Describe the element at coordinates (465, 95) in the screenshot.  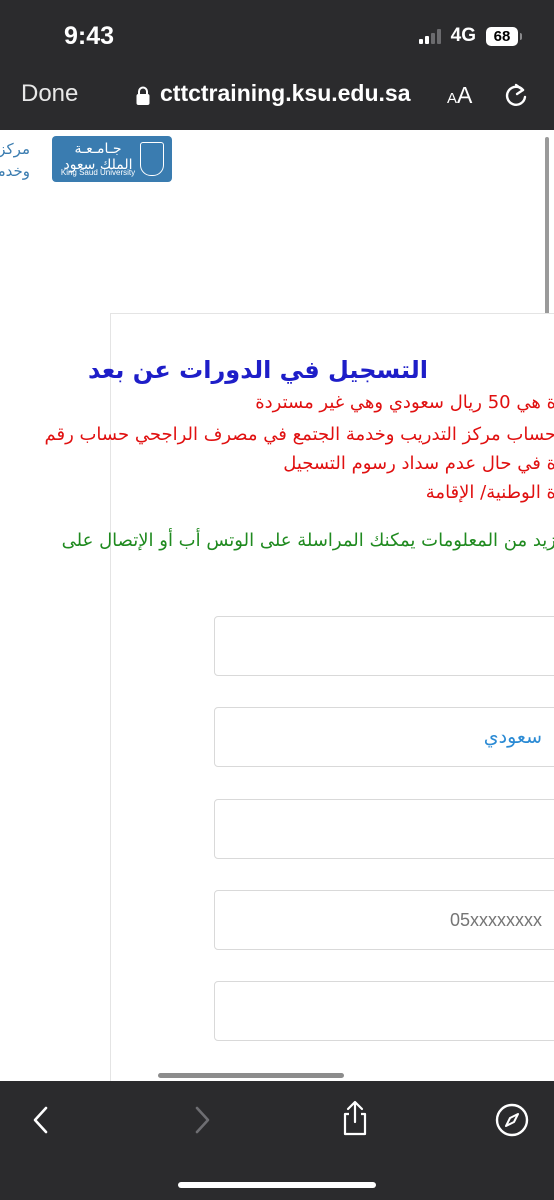
I see `text-size-large-label: A` at that location.